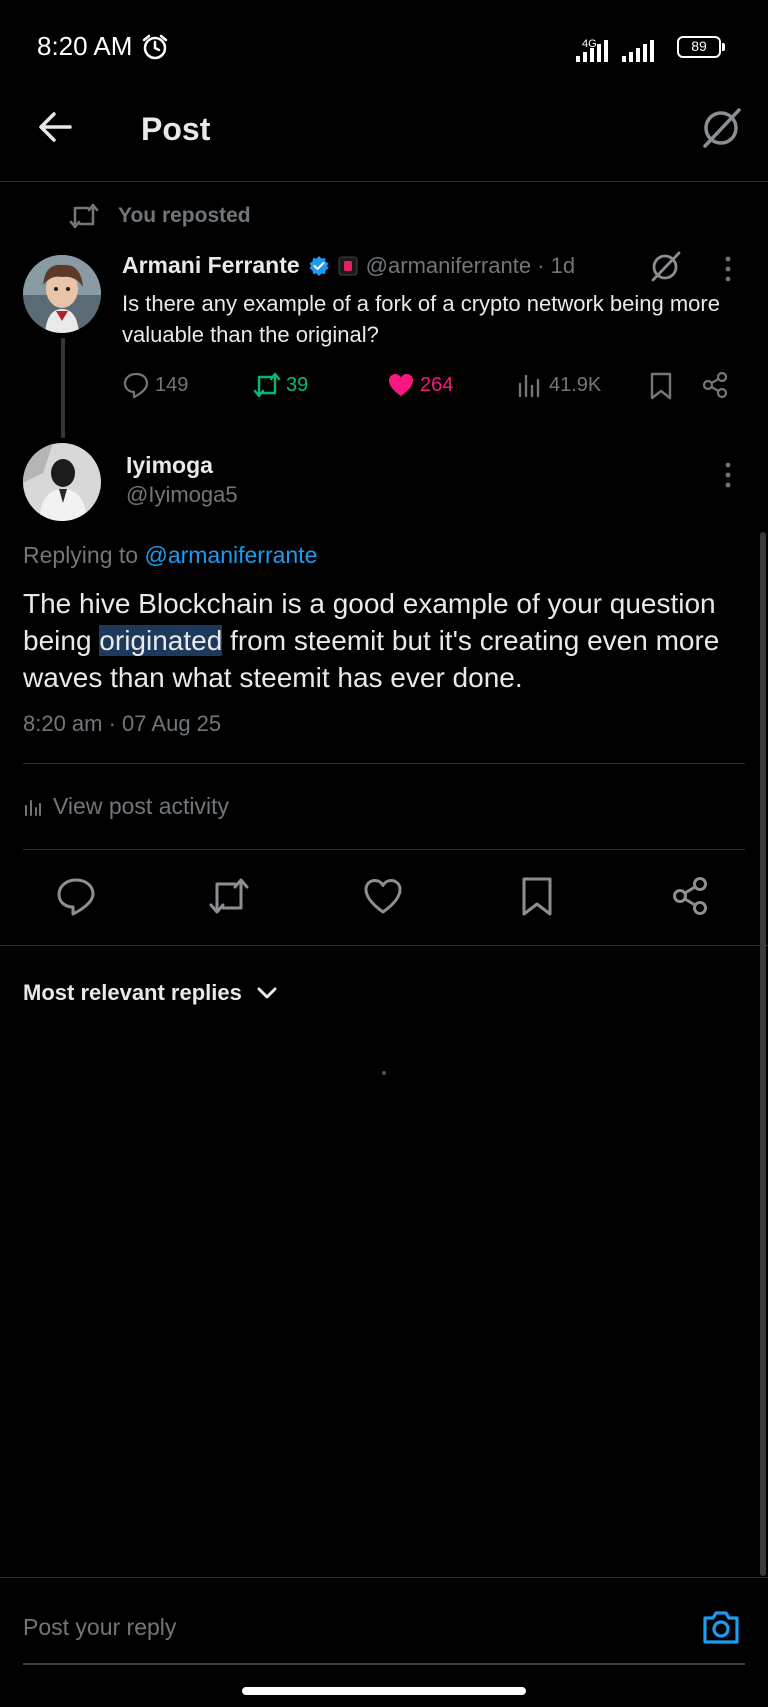 The height and width of the screenshot is (1707, 768). What do you see at coordinates (169, 465) in the screenshot?
I see `replier-name: Iyimoga` at bounding box center [169, 465].